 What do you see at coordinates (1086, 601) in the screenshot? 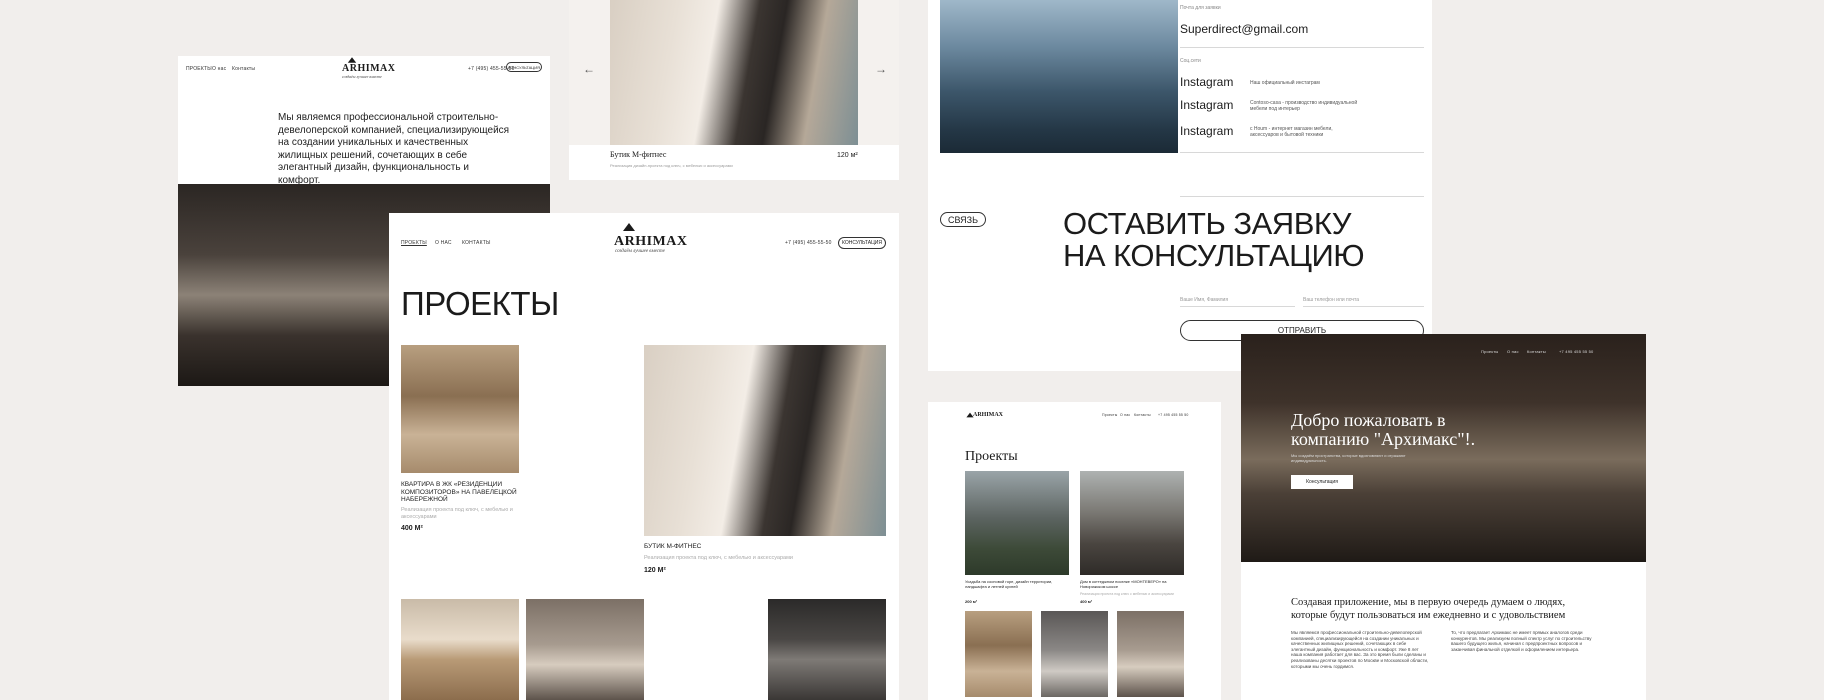
I see `project-area: 400 м²` at bounding box center [1086, 601].